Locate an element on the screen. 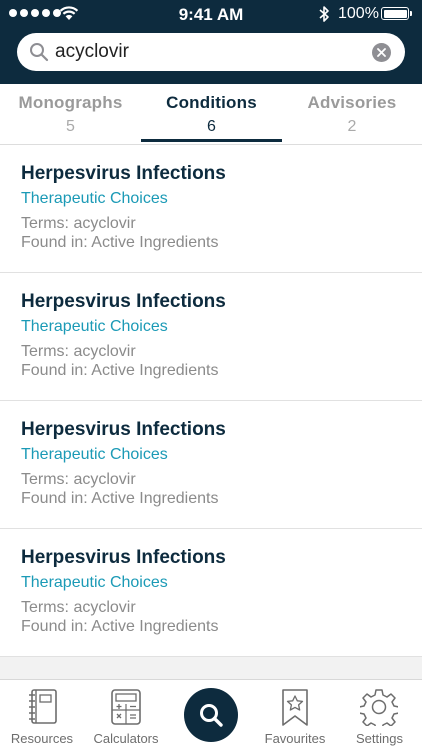 The height and width of the screenshot is (751, 422). tab-monographs: Monographs 5 is located at coordinates (70, 114).